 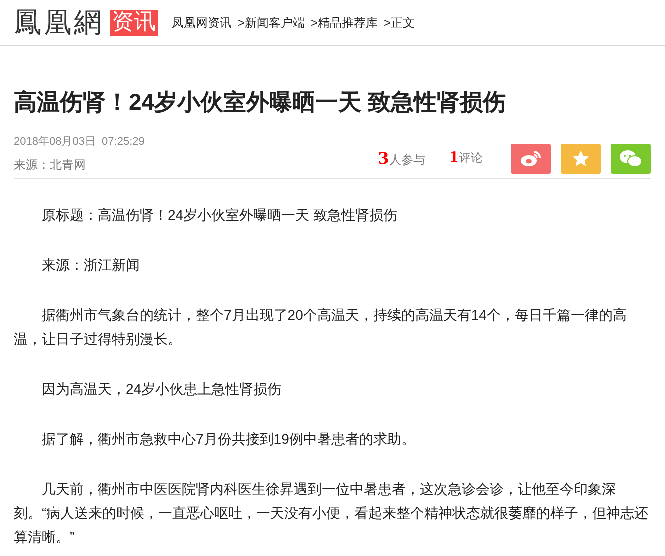 What do you see at coordinates (79, 142) in the screenshot?
I see `publish-time: 2018年08月03日 07:25:29` at bounding box center [79, 142].